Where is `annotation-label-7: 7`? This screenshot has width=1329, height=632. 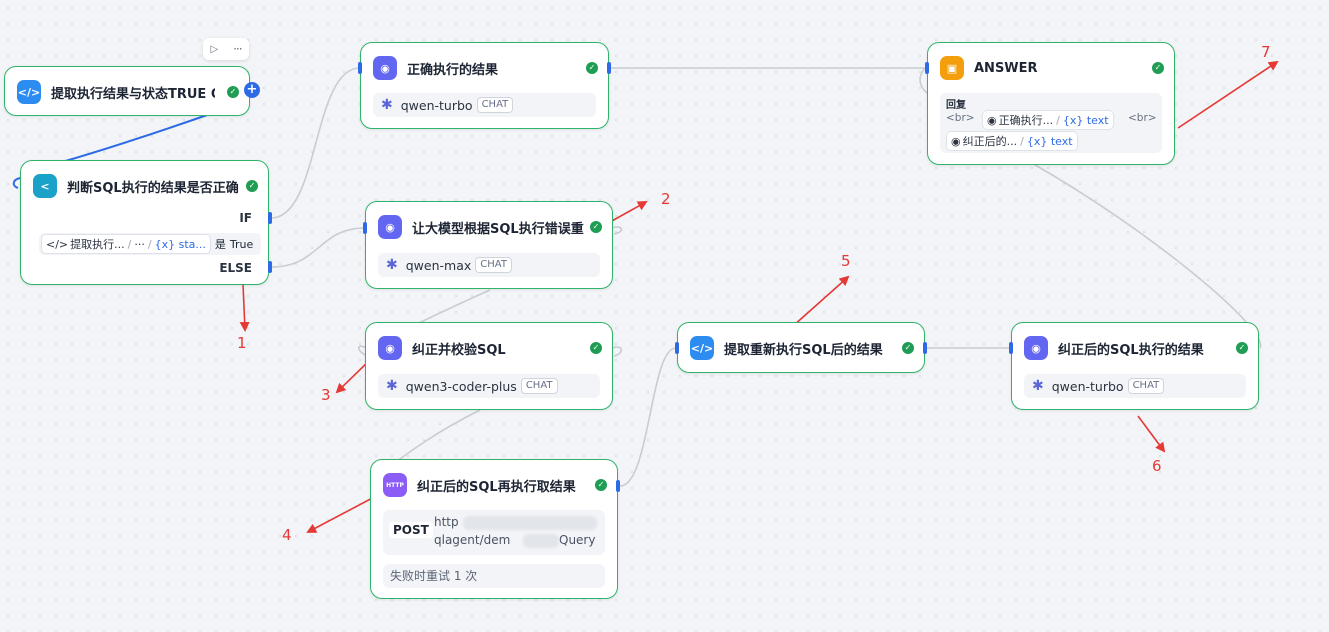
annotation-label-7: 7 is located at coordinates (1266, 52).